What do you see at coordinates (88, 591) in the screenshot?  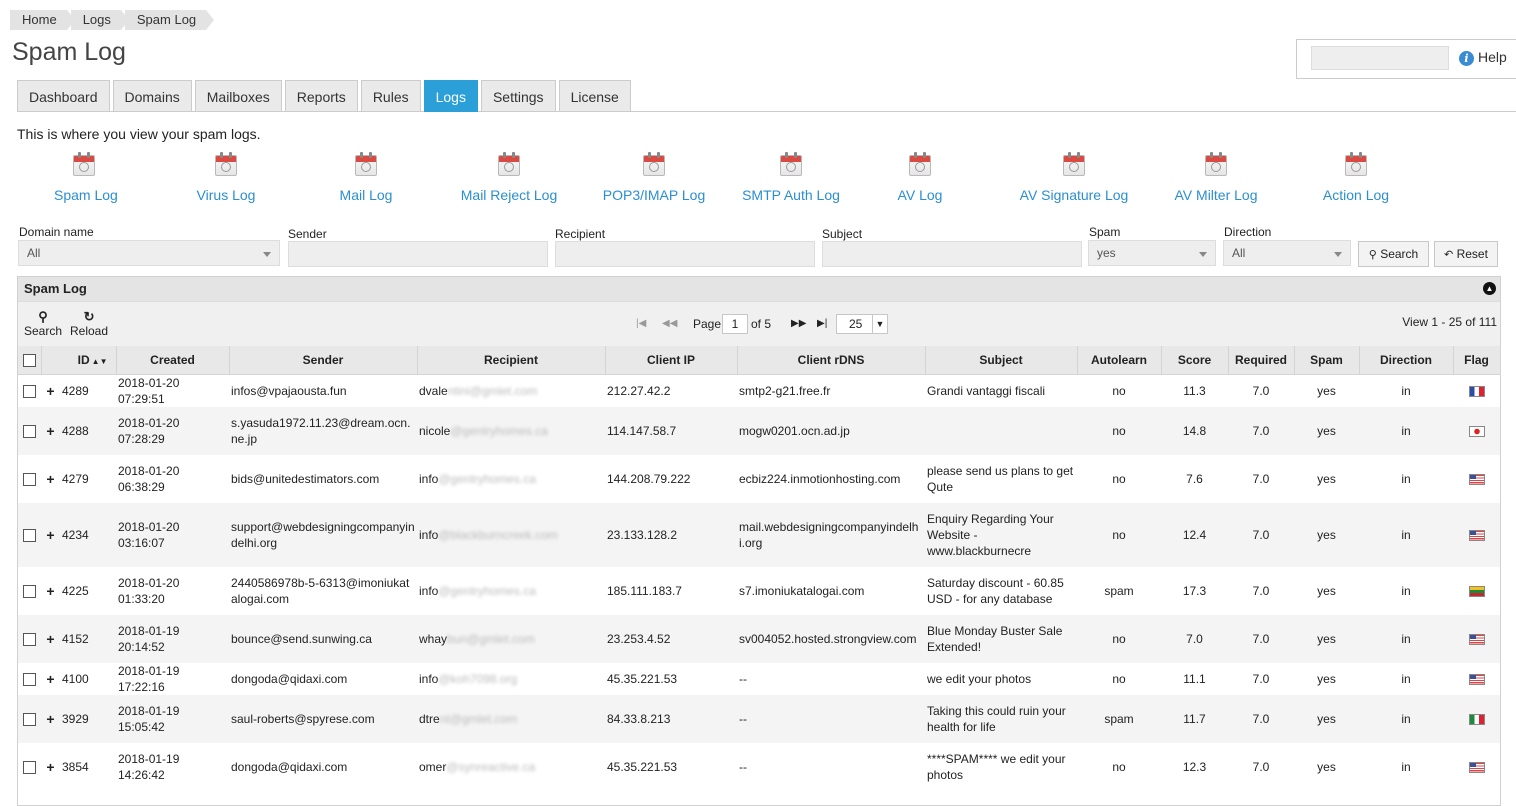 I see `cell-id: 4225` at bounding box center [88, 591].